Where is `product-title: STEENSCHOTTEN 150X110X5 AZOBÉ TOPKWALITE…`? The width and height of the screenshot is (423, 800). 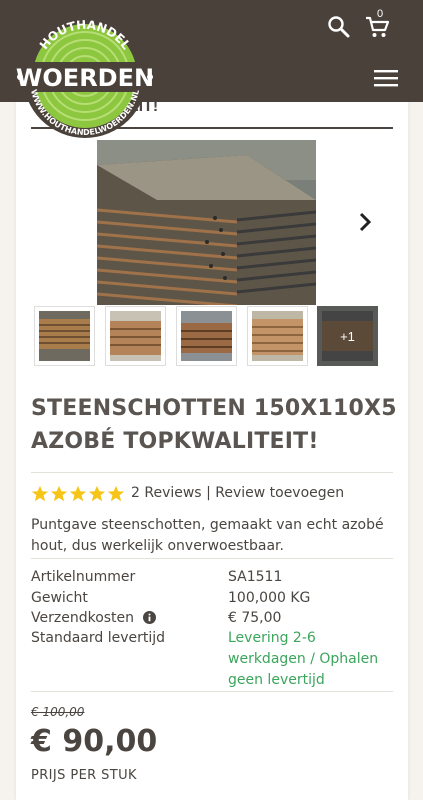
product-title: STEENSCHOTTEN 150X110X5 AZOBÉ TOPKWALITE… is located at coordinates (214, 425).